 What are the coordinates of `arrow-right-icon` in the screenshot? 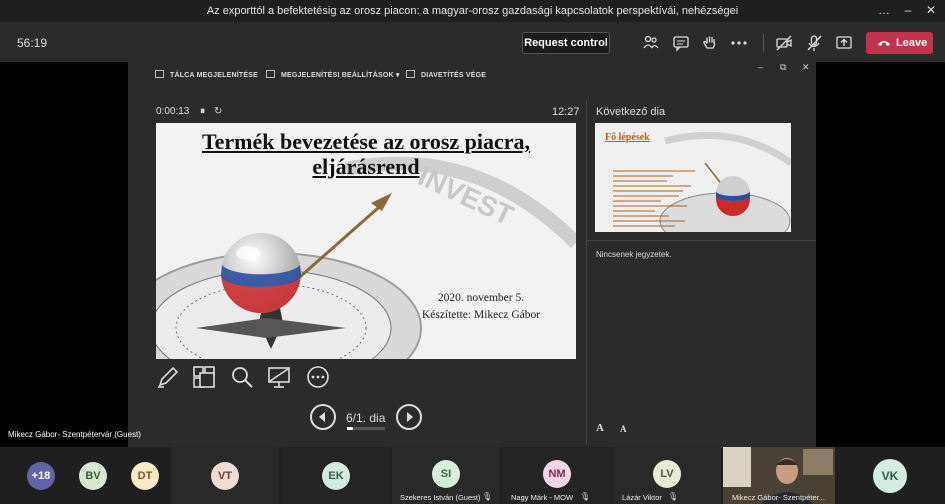 It's located at (410, 417).